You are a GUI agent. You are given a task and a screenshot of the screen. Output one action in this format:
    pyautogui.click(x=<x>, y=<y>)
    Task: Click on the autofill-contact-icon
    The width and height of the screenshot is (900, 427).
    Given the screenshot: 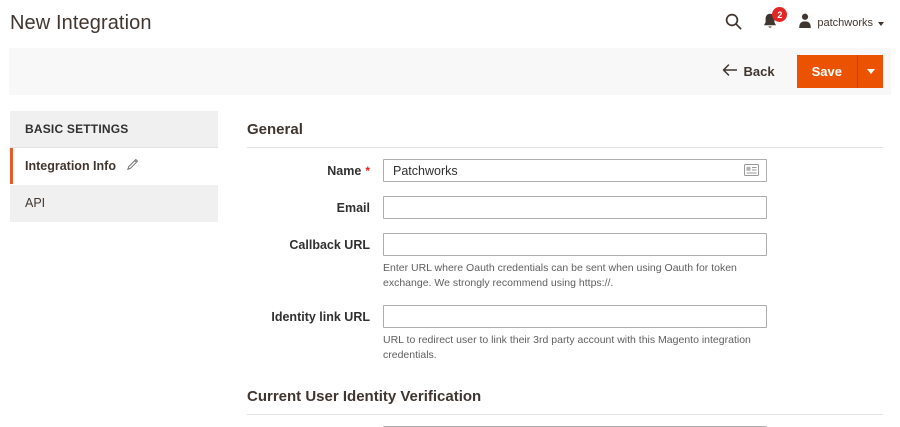 What is the action you would take?
    pyautogui.click(x=751, y=170)
    